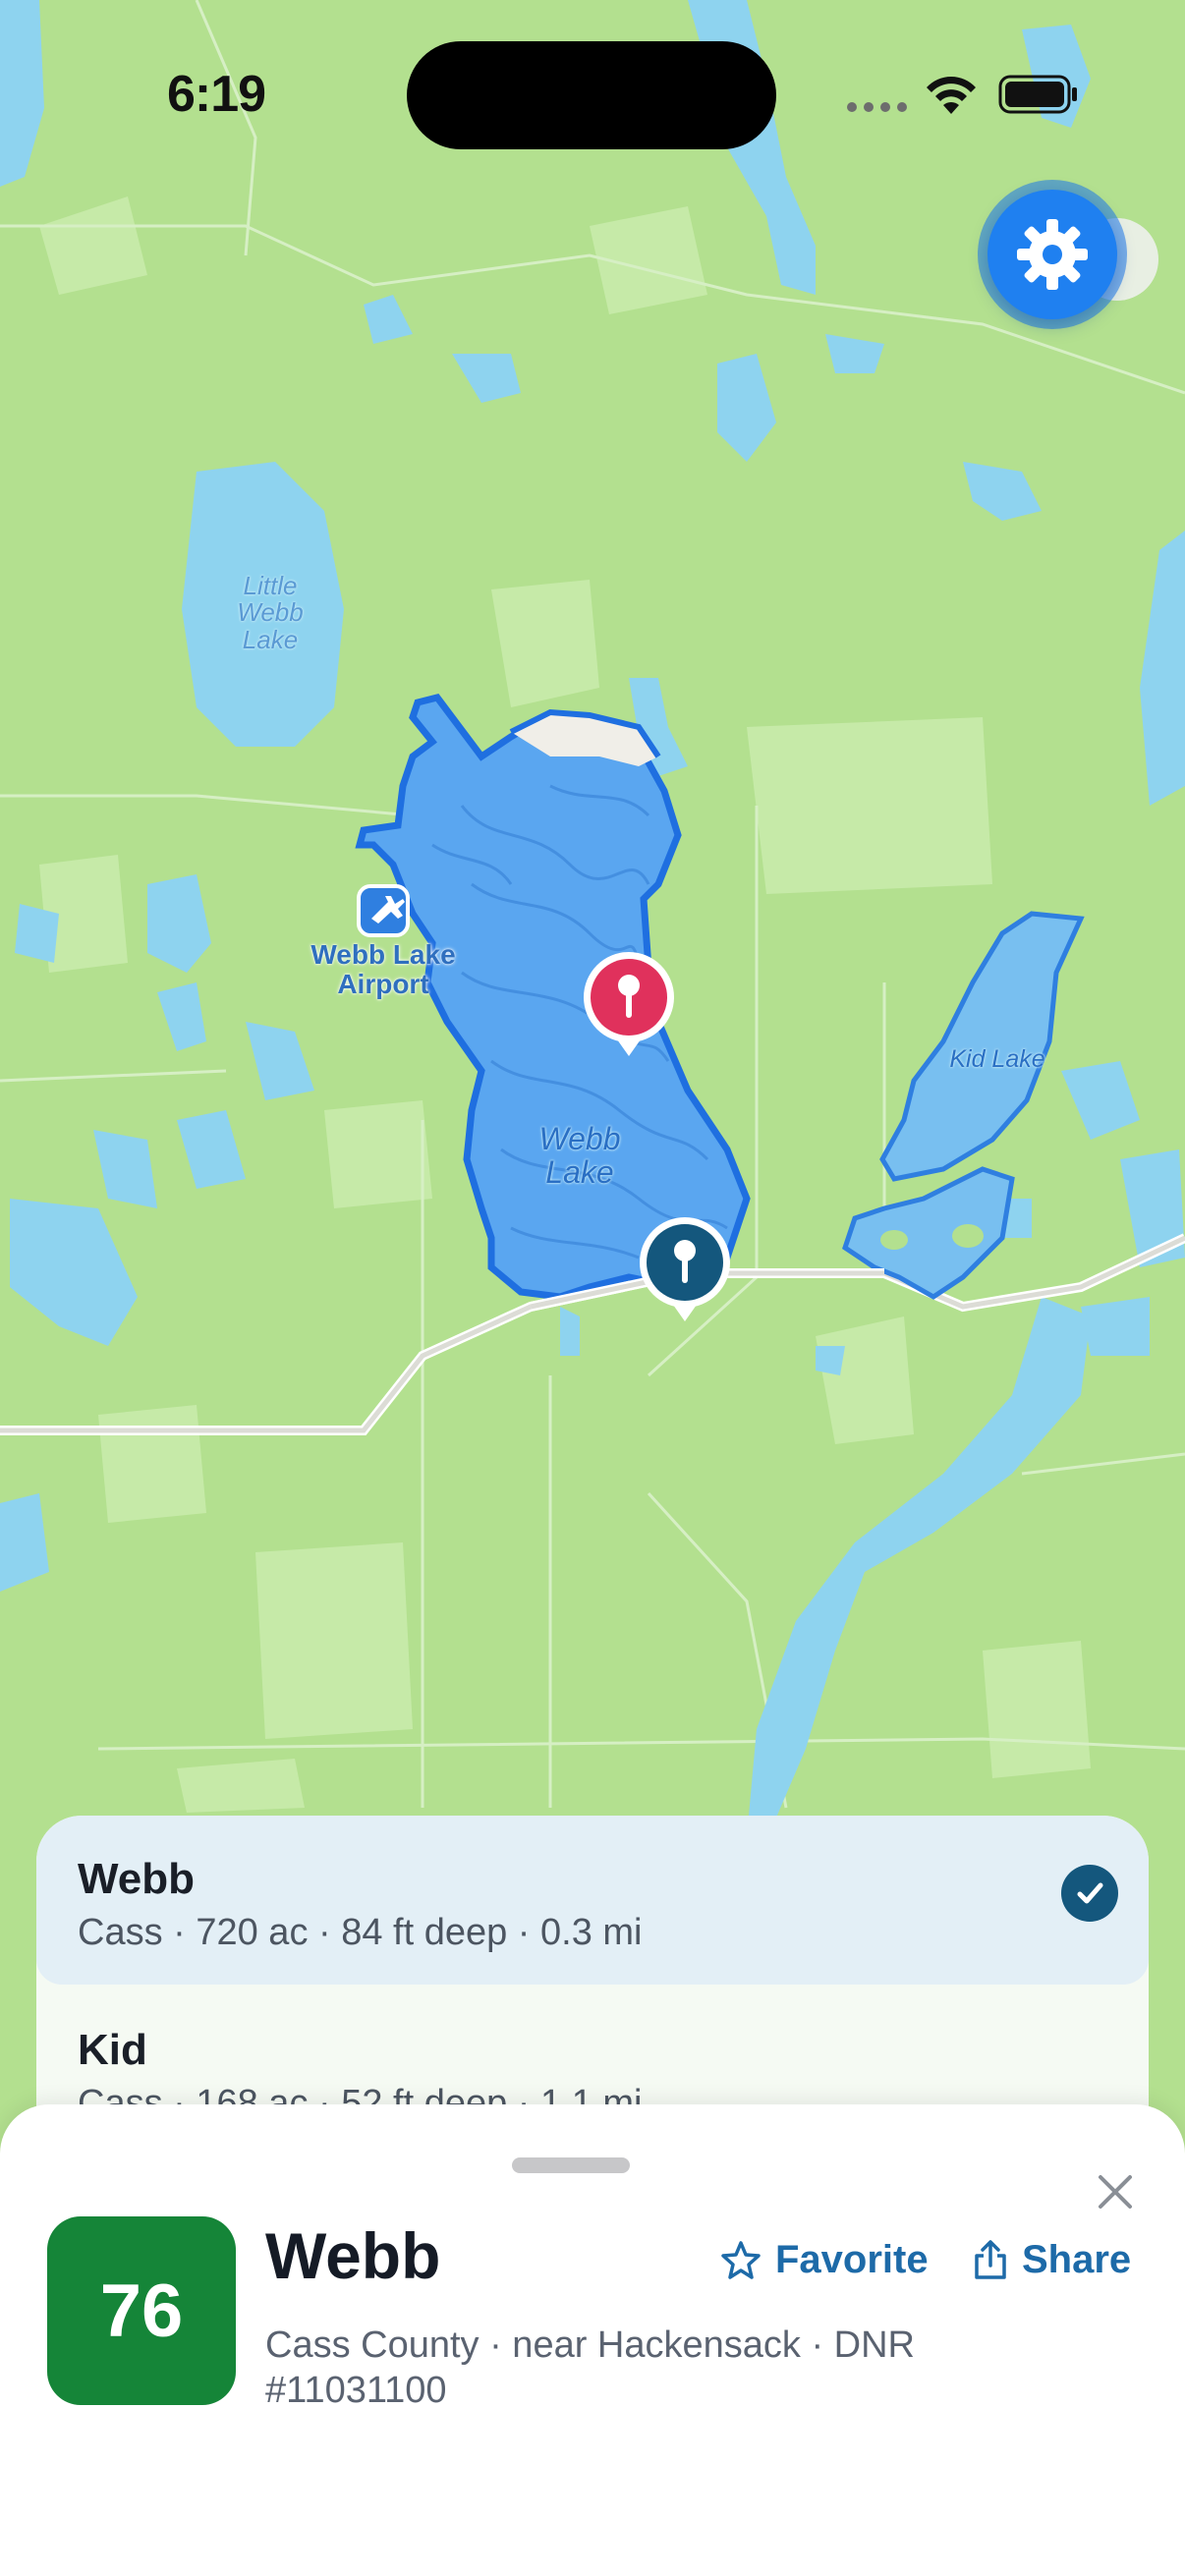  Describe the element at coordinates (216, 94) in the screenshot. I see `status-time: 6:19` at that location.